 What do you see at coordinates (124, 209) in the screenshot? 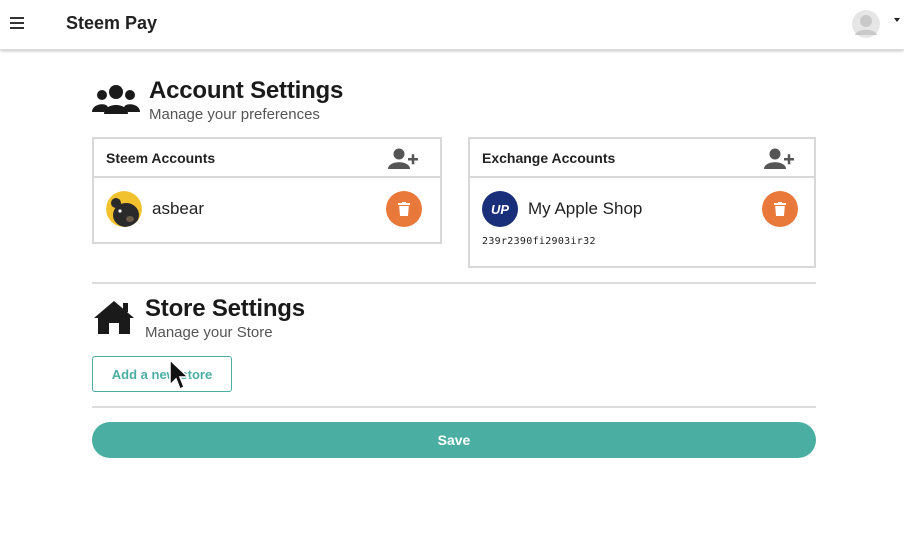
I see `bear-avatar-icon` at bounding box center [124, 209].